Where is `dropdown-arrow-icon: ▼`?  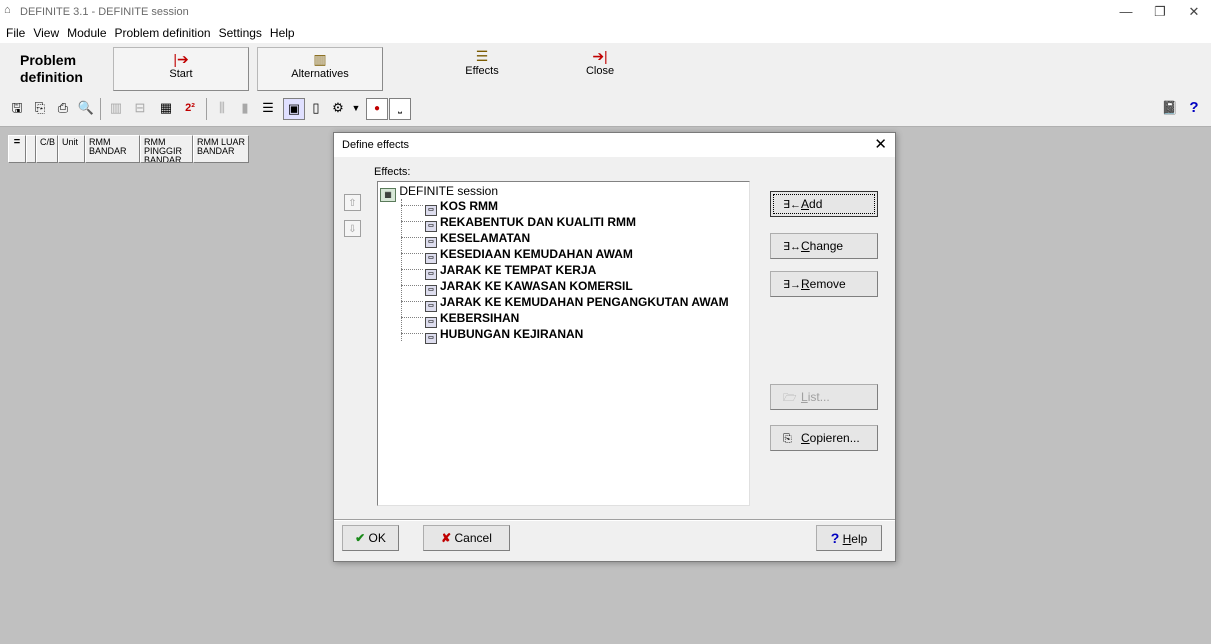 dropdown-arrow-icon: ▼ is located at coordinates (356, 108).